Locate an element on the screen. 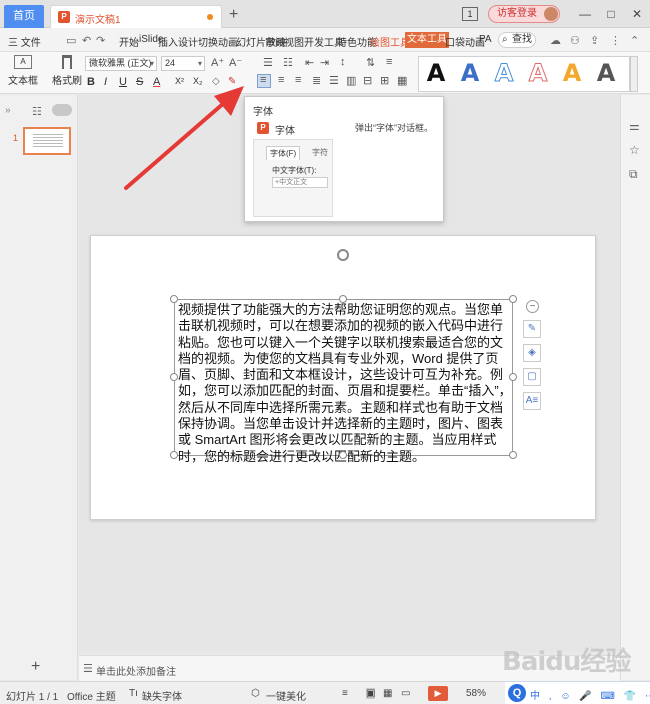 The image size is (650, 704). style-gray: A is located at coordinates (606, 73).